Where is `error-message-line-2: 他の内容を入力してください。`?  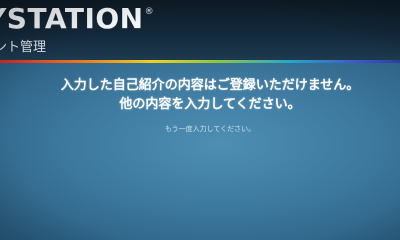 error-message-line-2: 他の内容を入力してください。 is located at coordinates (210, 104).